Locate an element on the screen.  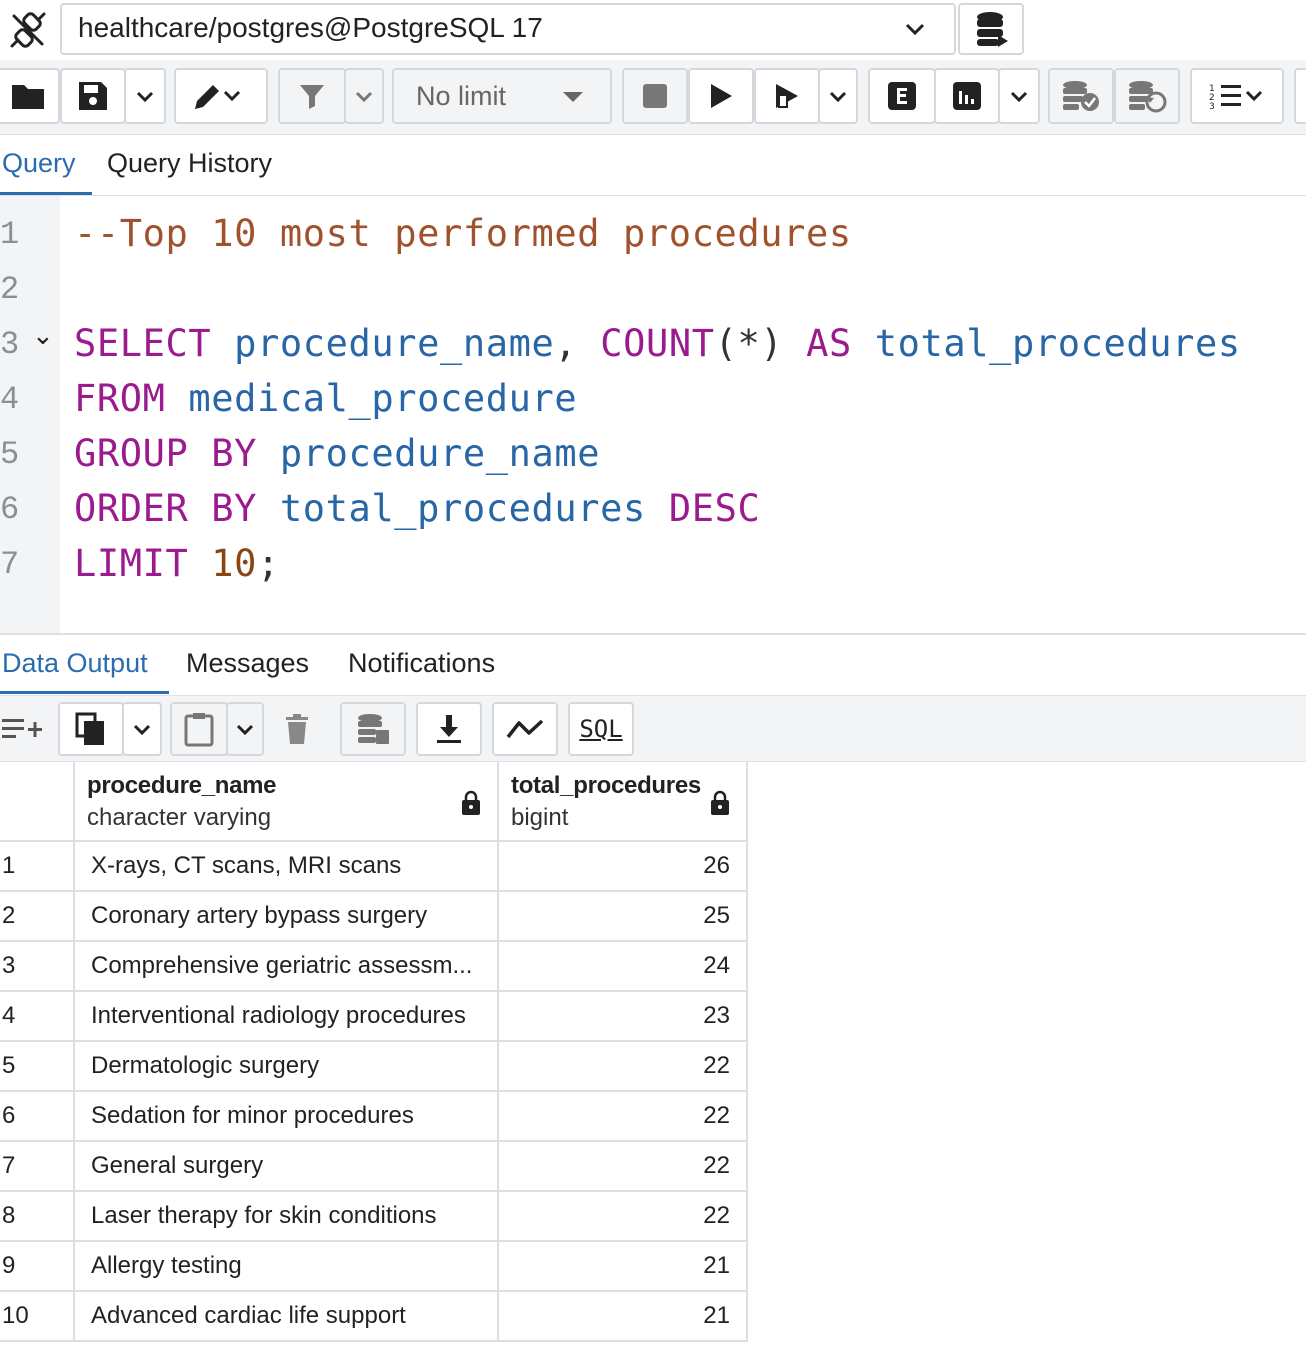
table-row: 7 General surgery 22 is located at coordinates (374, 1167).